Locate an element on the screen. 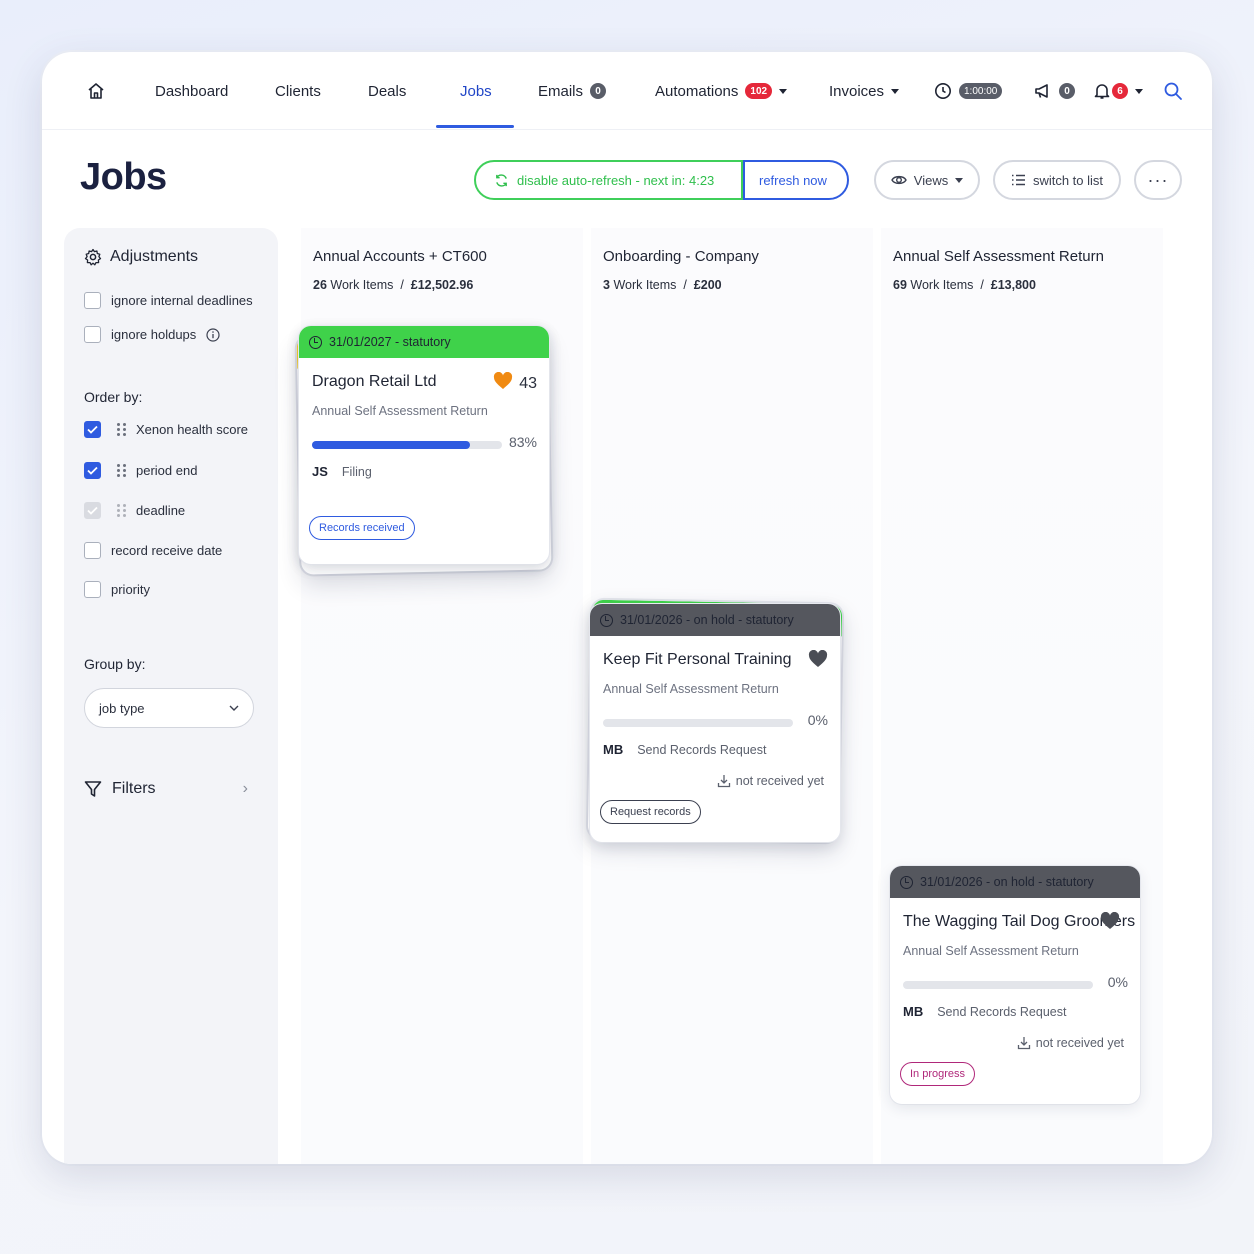 The height and width of the screenshot is (1254, 1254). more-icon: ··· is located at coordinates (1158, 179).